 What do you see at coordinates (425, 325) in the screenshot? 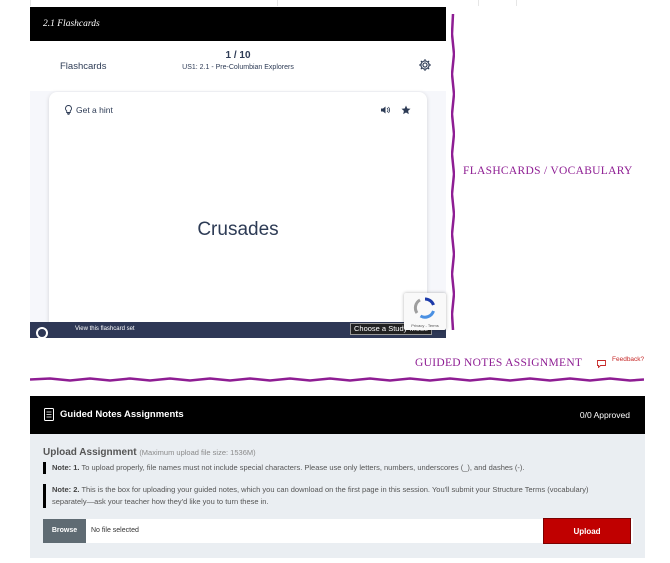
I see `recaptcha-links: Privacy - Terms` at bounding box center [425, 325].